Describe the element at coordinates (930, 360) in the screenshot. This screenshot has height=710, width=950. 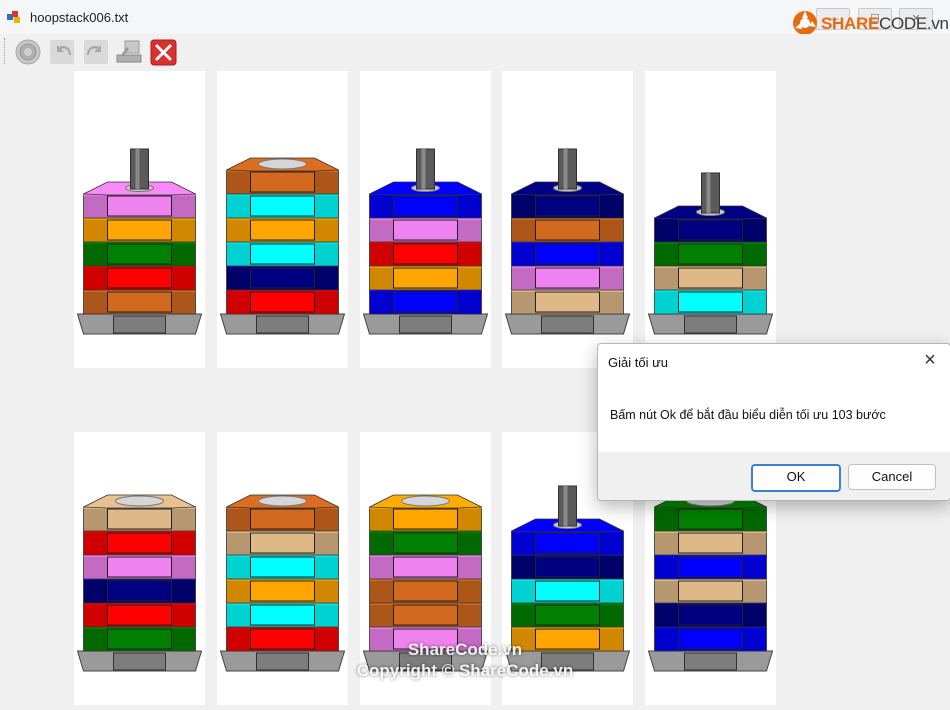
I see `dialog-close-icon: ×` at that location.